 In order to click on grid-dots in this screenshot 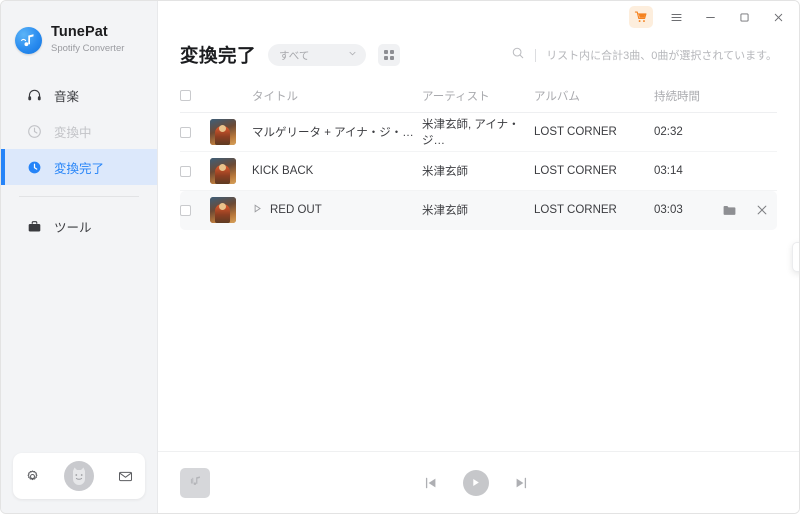, I will do `click(389, 55)`.